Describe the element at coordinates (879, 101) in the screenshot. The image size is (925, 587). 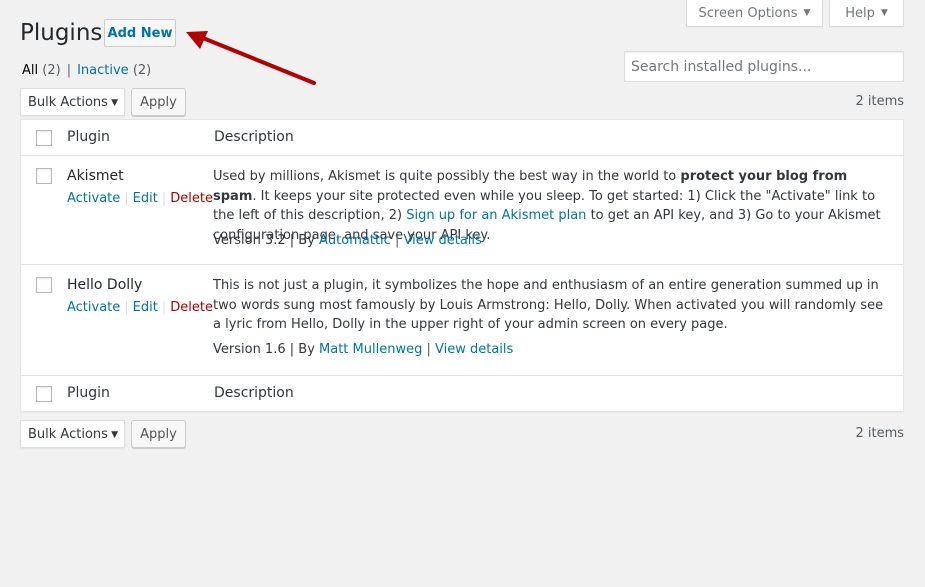
I see `items-count: 2 items` at that location.